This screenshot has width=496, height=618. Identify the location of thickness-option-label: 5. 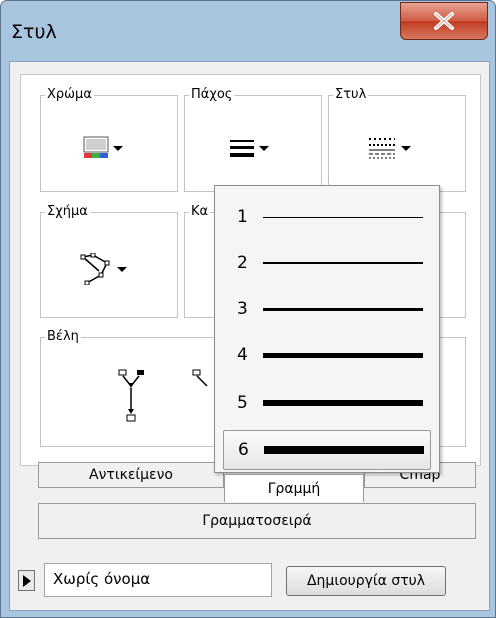
(242, 403).